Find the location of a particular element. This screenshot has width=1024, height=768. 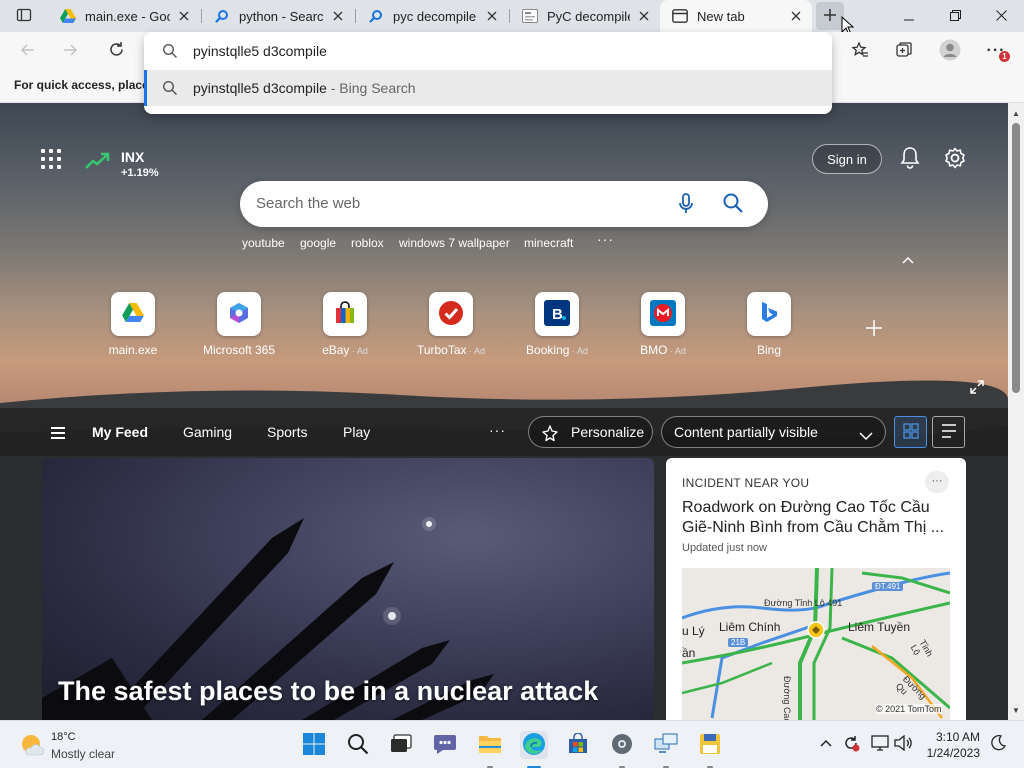

close-window-button is located at coordinates (1001, 16).